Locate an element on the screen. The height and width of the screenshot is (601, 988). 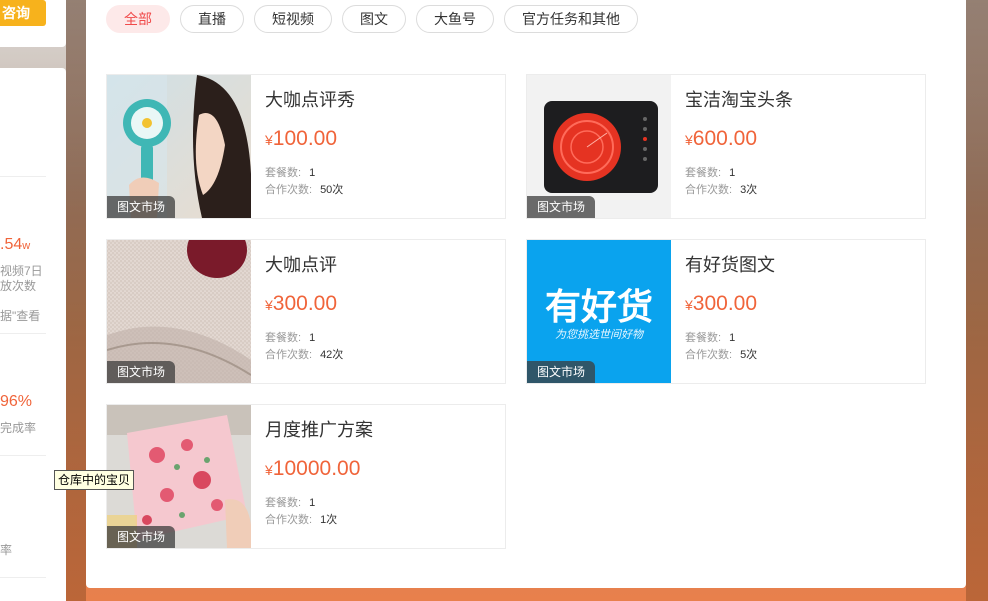
coop-count: 合作次数: 3次 is located at coordinates (721, 189).